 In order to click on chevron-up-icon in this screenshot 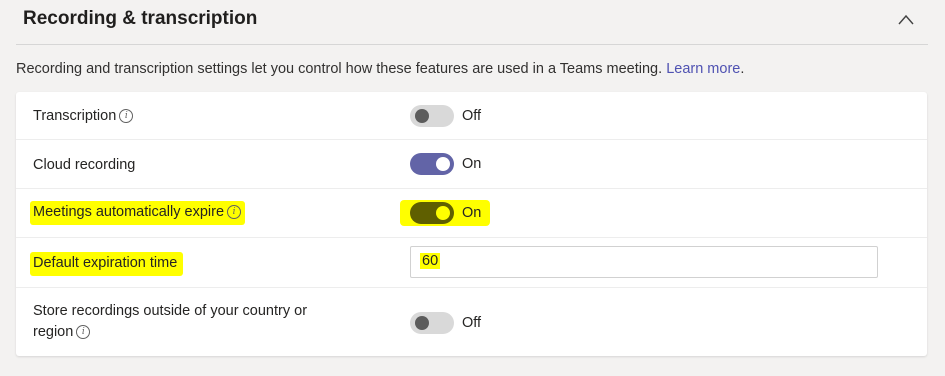, I will do `click(906, 20)`.